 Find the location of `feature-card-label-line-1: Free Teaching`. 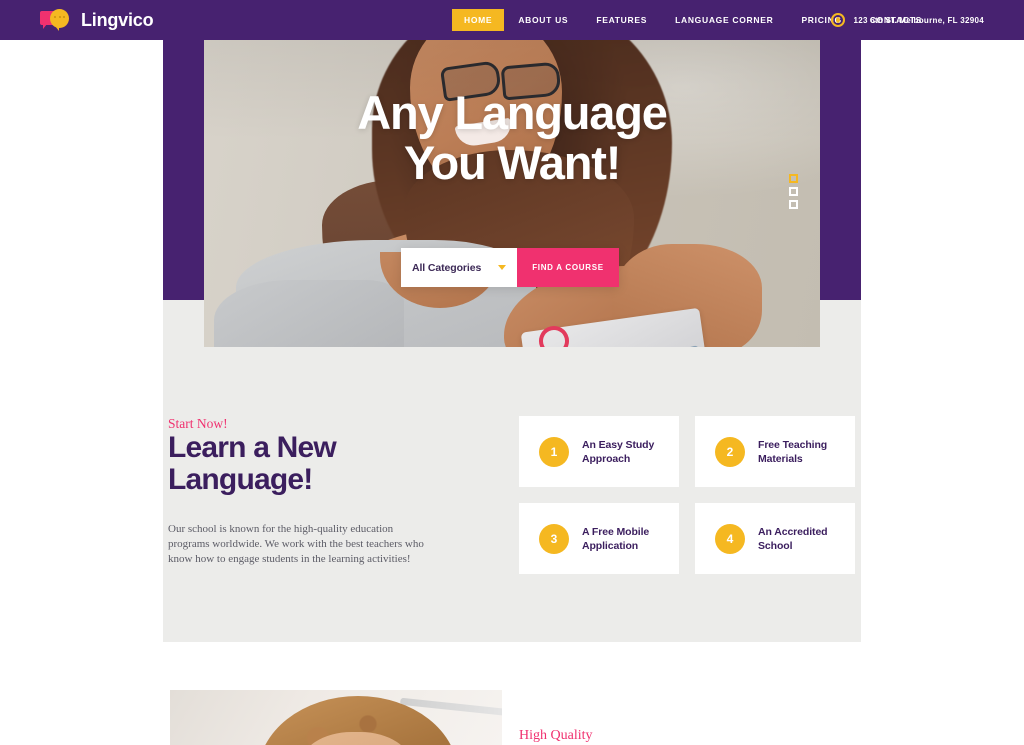

feature-card-label-line-1: Free Teaching is located at coordinates (793, 444).